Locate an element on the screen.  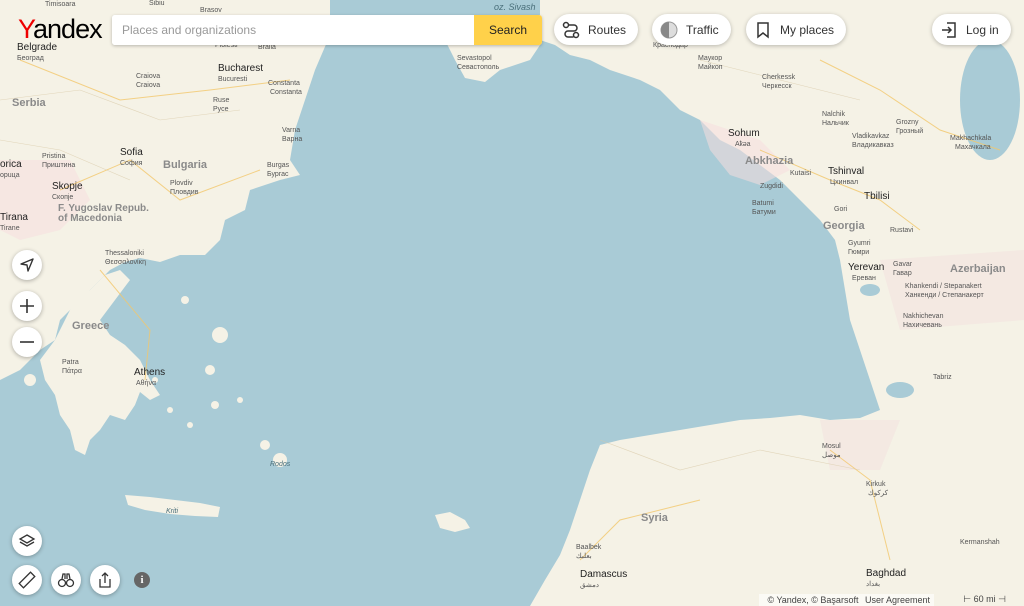
label-makhachkala-sub: Махачкала is located at coordinates (973, 147).